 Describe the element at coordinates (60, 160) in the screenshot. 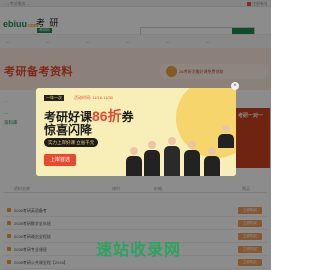

I see `modal-cta-button: 上岸首选` at that location.